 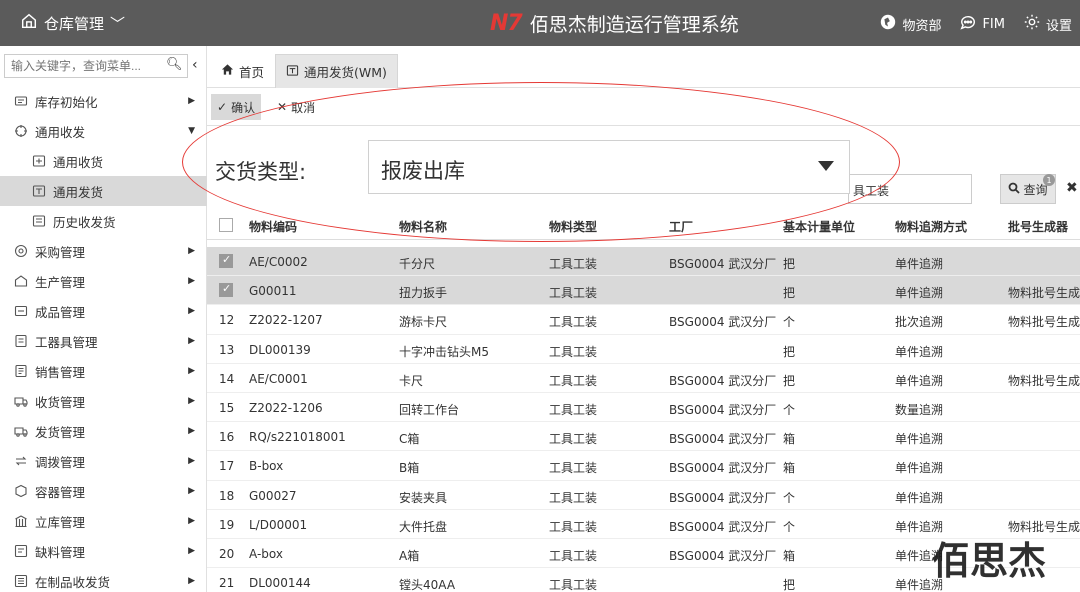 I want to click on sidebar-item-history: 历史收发货, so click(x=103, y=221).